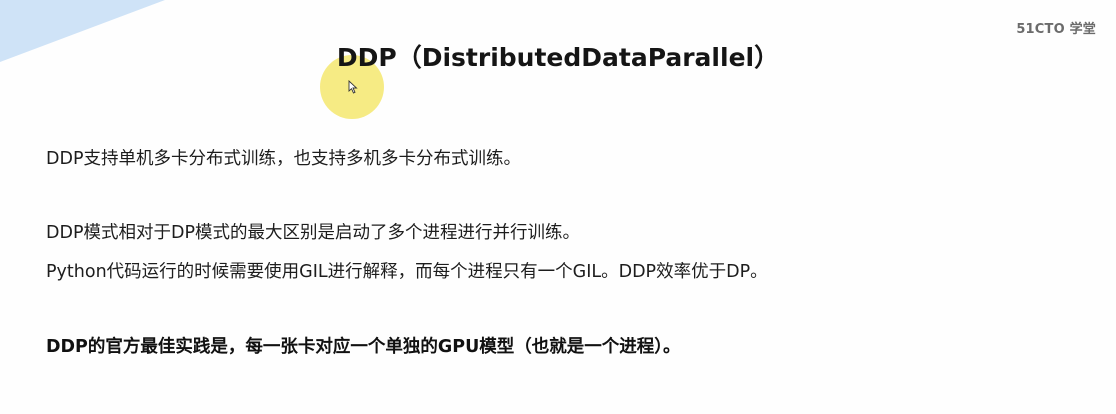  Describe the element at coordinates (363, 347) in the screenshot. I see `paragraph-best-practice: DDP的官方最佳实践是，每一张卡对应一个单独的GPU模型（也就是一个进程）。` at that location.